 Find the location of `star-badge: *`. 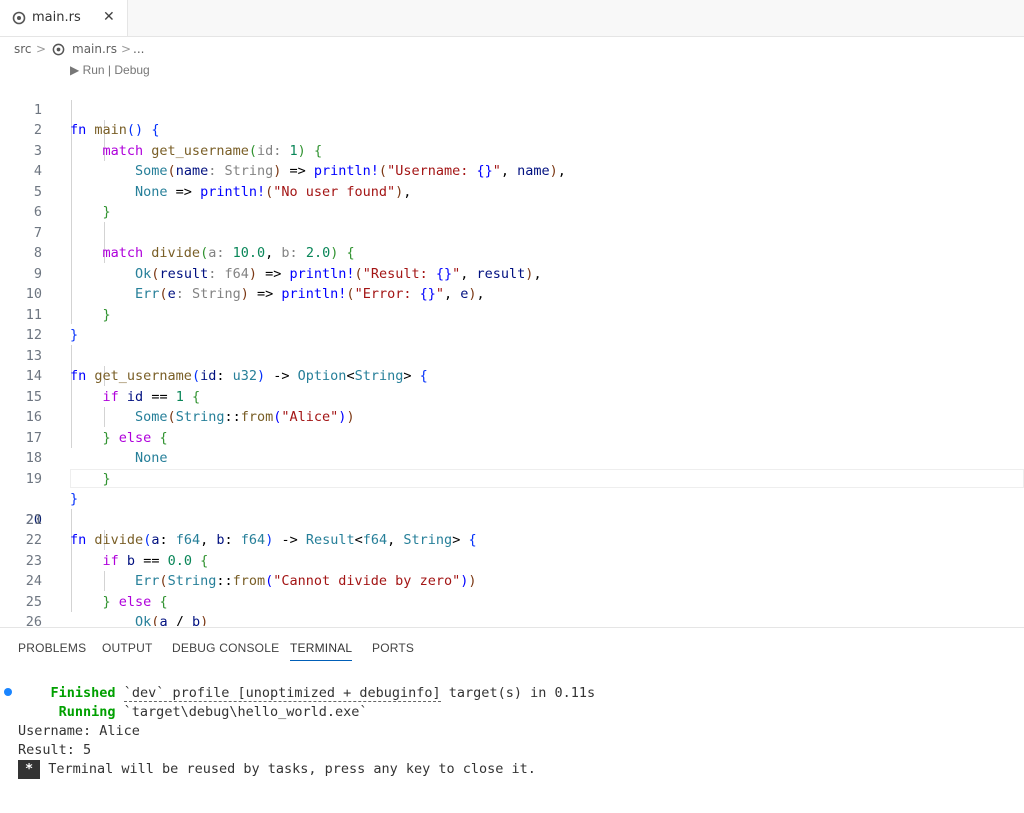

star-badge: * is located at coordinates (29, 769).